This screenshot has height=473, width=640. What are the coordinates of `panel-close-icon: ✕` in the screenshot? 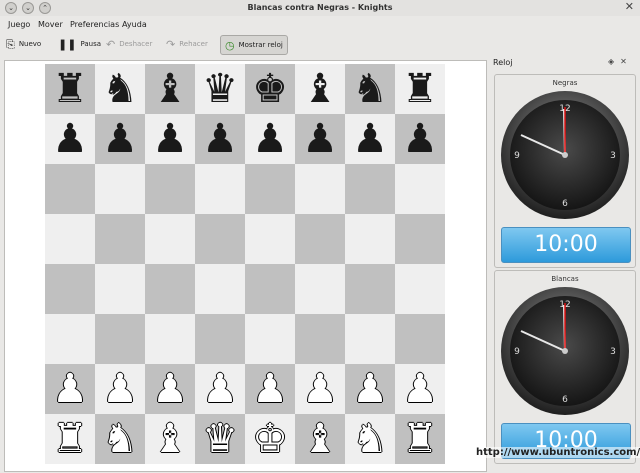 It's located at (626, 61).